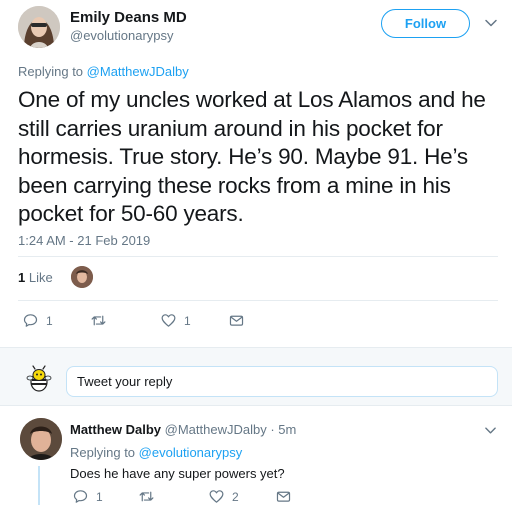 The image size is (512, 505). I want to click on reply-input: Tweet your reply, so click(282, 381).